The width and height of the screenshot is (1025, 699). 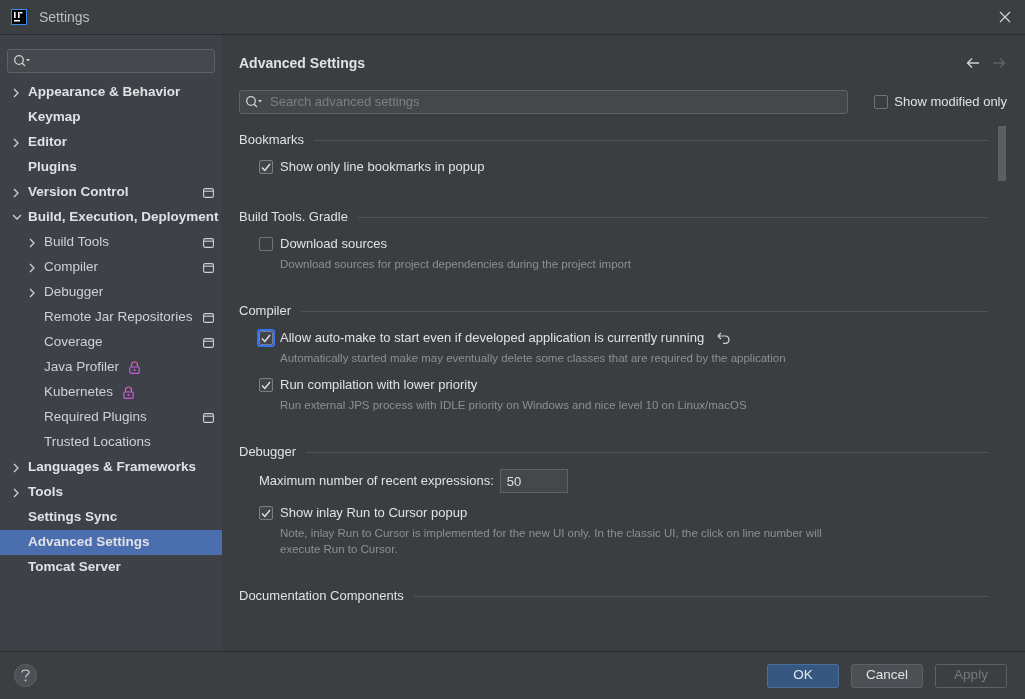 I want to click on settings-tree-item: Compiler, so click(x=111, y=267).